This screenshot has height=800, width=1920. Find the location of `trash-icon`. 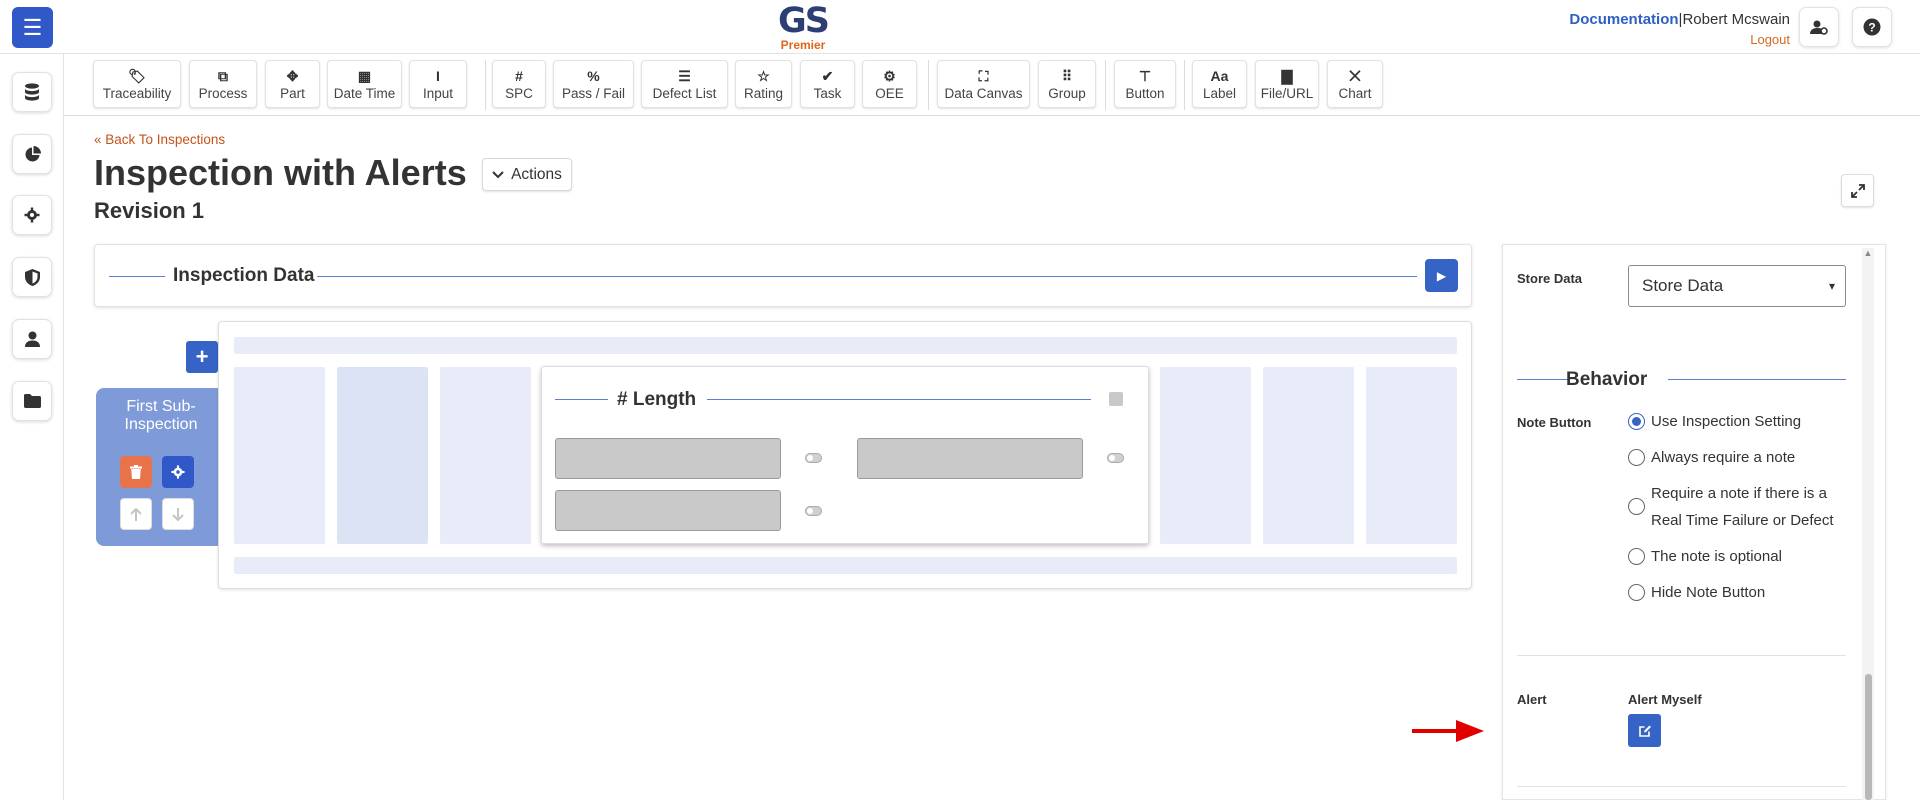

trash-icon is located at coordinates (136, 472).